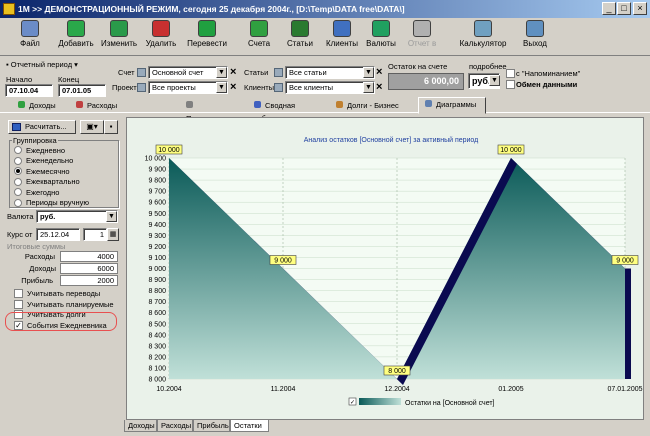 The image size is (650, 436). What do you see at coordinates (510, 73) in the screenshot?
I see `reminder-checkbox` at bounding box center [510, 73].